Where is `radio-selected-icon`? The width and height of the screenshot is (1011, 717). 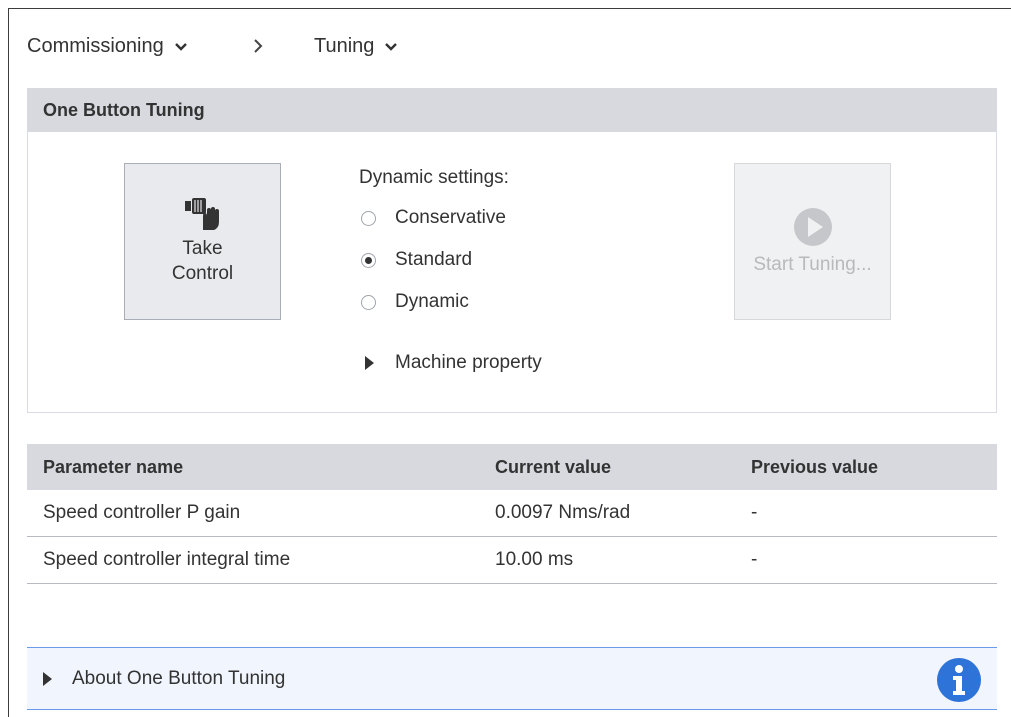
radio-selected-icon is located at coordinates (368, 260).